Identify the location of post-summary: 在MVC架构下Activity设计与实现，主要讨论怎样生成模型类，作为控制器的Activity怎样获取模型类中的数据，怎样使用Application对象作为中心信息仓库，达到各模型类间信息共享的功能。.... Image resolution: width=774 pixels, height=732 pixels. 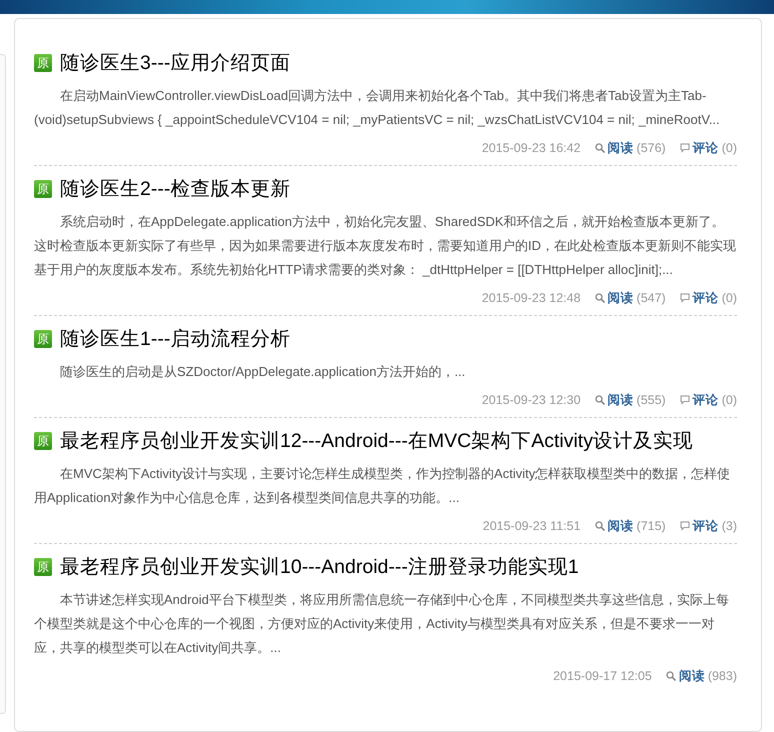
(383, 486).